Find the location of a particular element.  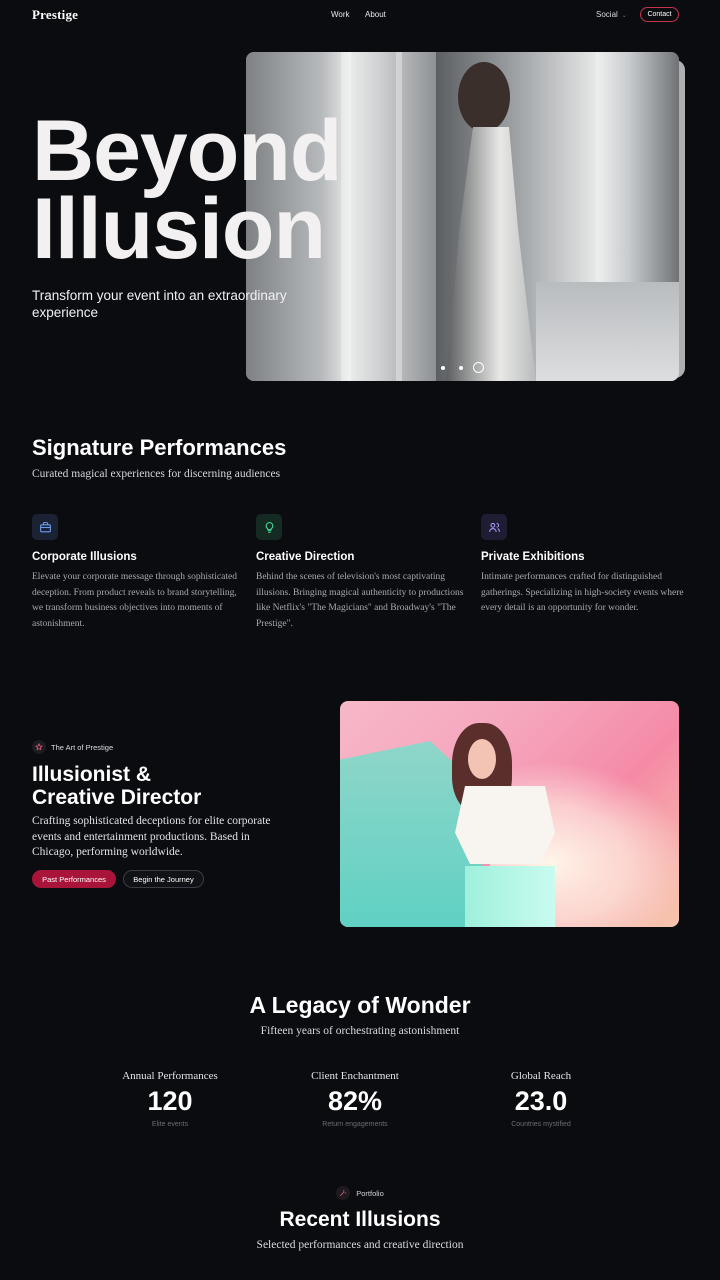

portfolio-badge-label: Portfolio is located at coordinates (370, 1193).